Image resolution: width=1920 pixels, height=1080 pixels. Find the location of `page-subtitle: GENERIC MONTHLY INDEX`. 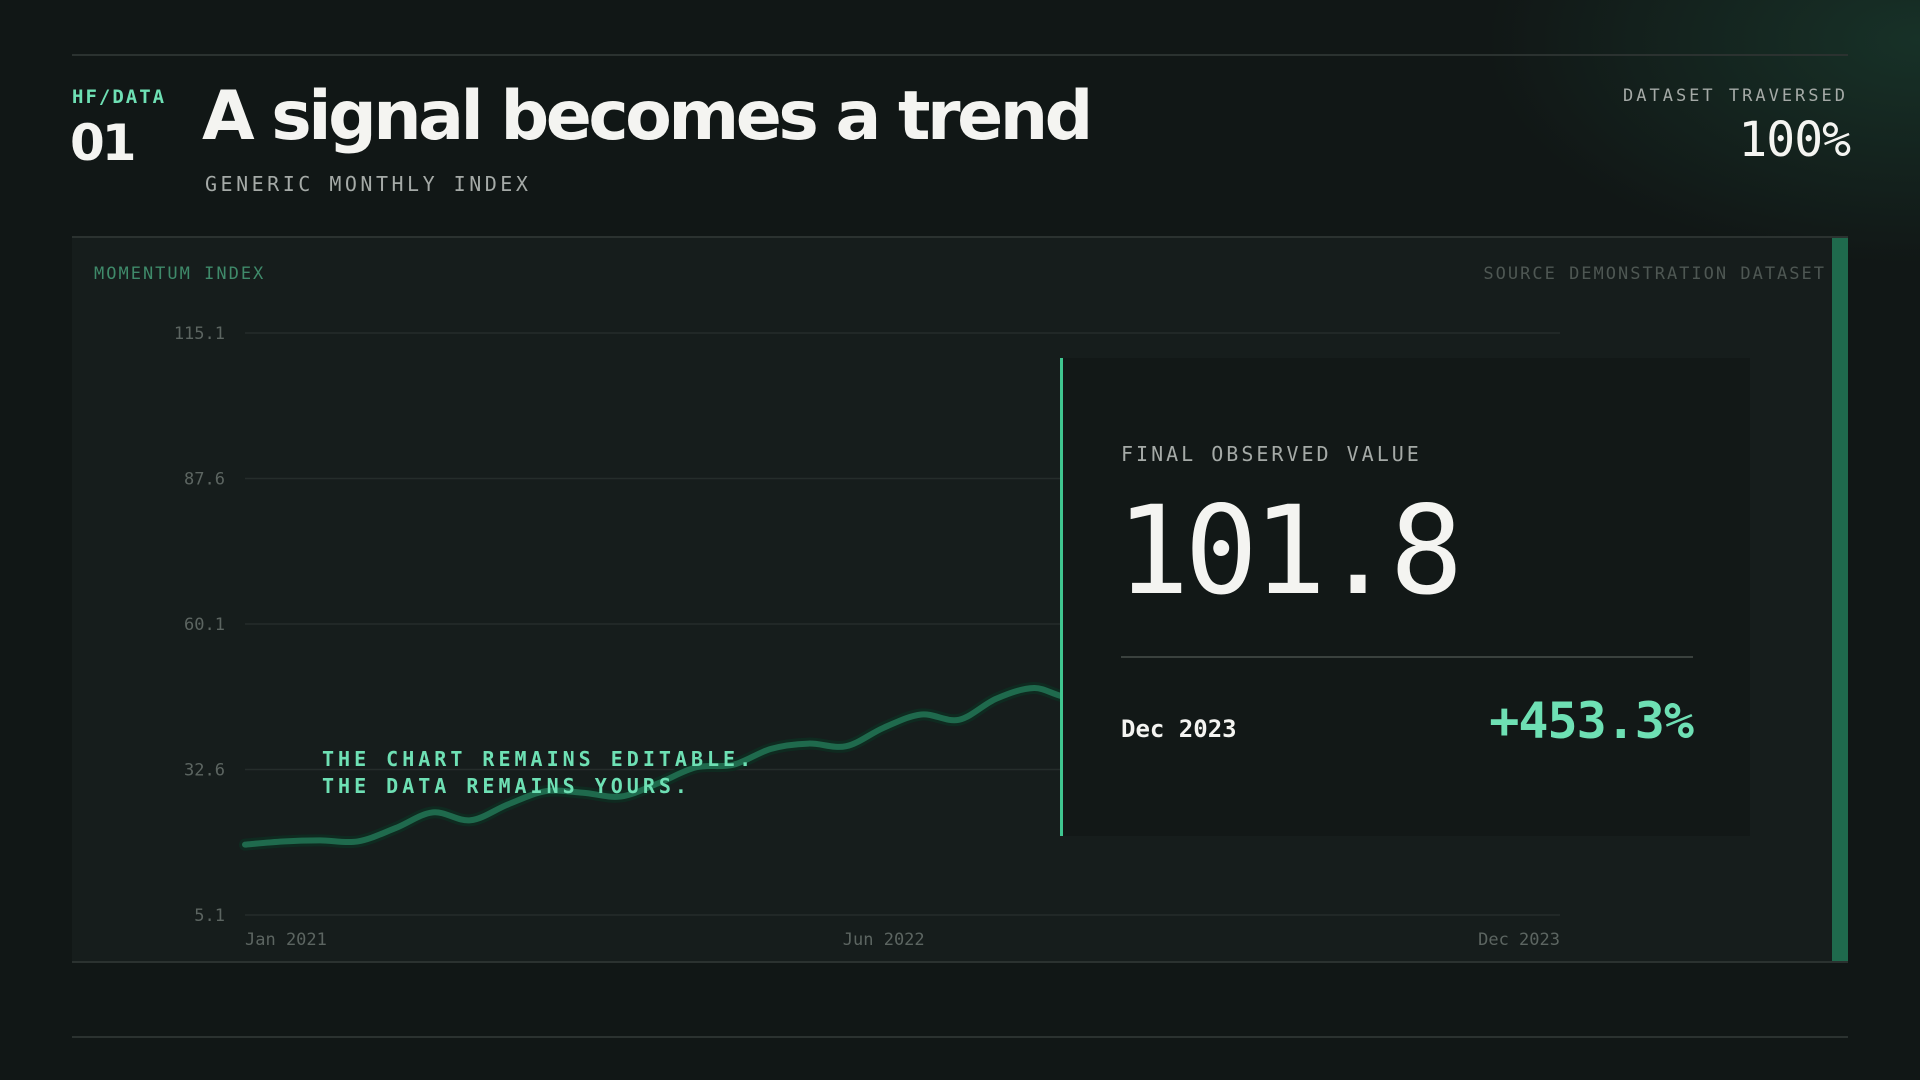

page-subtitle: GENERIC MONTHLY INDEX is located at coordinates (368, 184).